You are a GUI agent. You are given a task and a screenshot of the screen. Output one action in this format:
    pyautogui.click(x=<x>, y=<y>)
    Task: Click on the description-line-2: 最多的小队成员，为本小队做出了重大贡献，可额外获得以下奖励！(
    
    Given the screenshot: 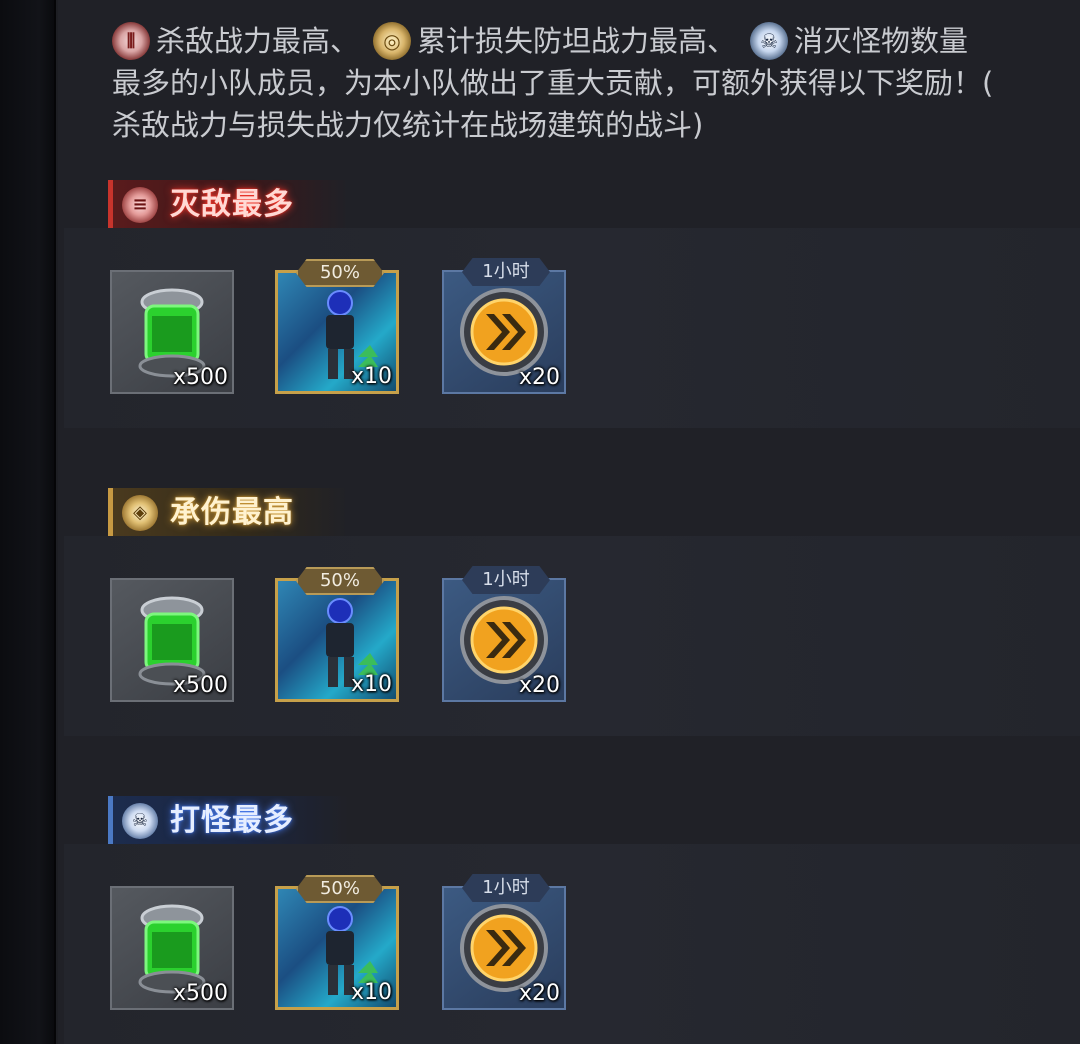 What is the action you would take?
    pyautogui.click(x=553, y=83)
    